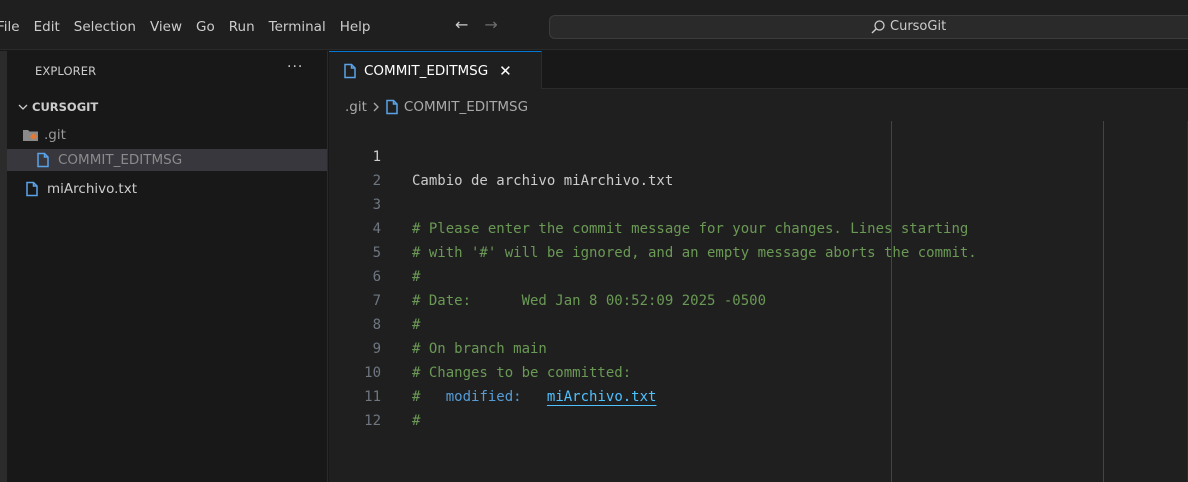 The height and width of the screenshot is (482, 1188). What do you see at coordinates (918, 26) in the screenshot?
I see `command-center-label: CursoGit` at bounding box center [918, 26].